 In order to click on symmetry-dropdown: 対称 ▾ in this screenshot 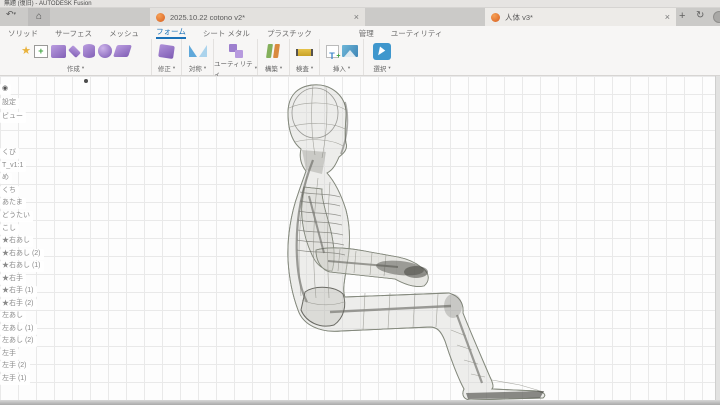, I will do `click(197, 67)`.